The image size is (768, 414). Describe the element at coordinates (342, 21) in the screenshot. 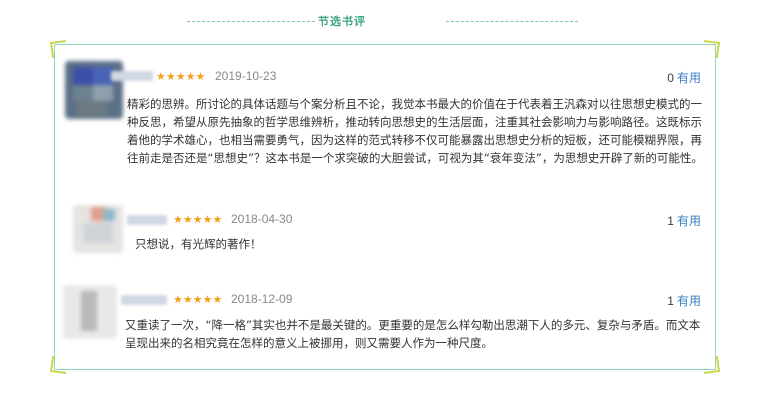

I see `section-title: 节选书评` at that location.